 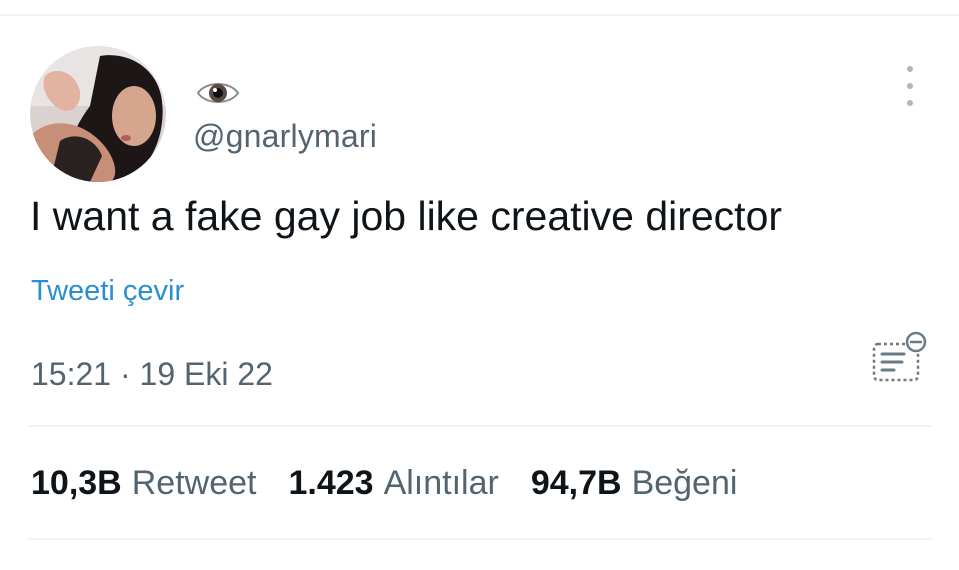 I want to click on stats-divider-top, so click(x=480, y=426).